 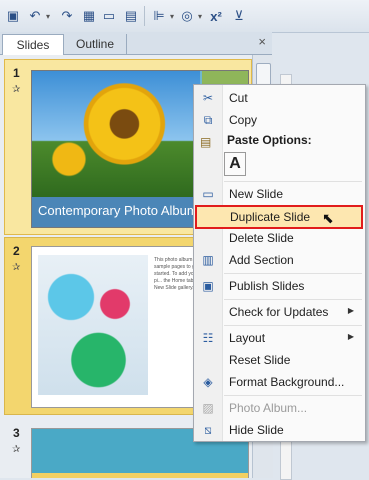 What do you see at coordinates (260, 360) in the screenshot?
I see `menu-item-label: Reset Slide` at bounding box center [260, 360].